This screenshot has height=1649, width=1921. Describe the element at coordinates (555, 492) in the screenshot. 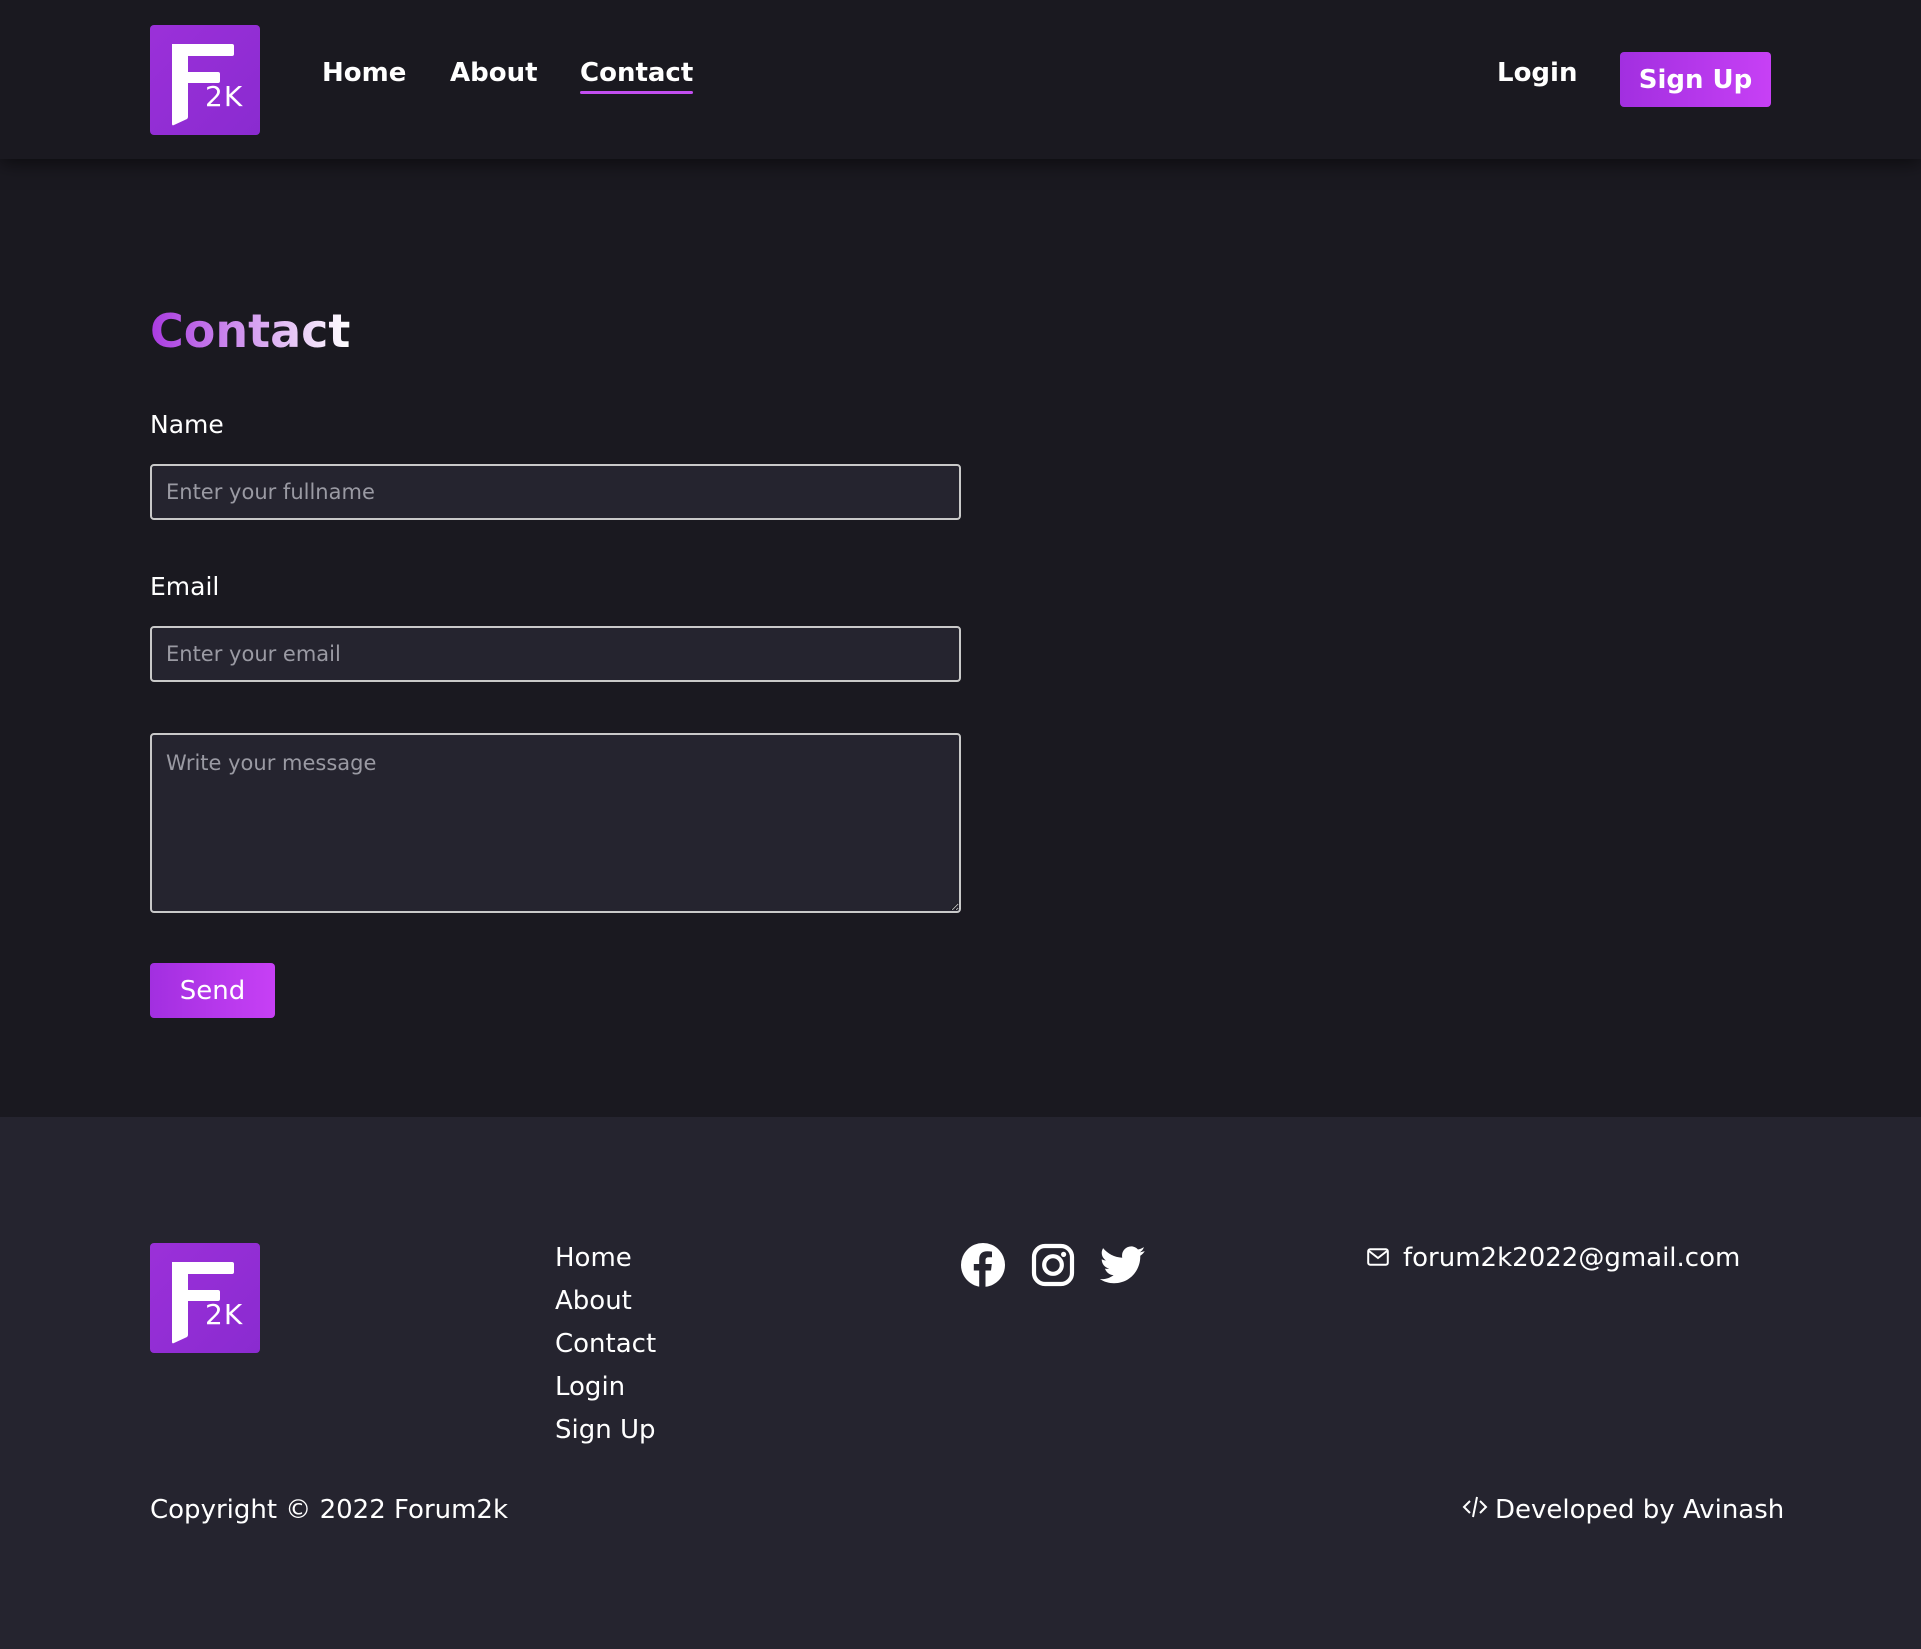

I see `name-input` at that location.